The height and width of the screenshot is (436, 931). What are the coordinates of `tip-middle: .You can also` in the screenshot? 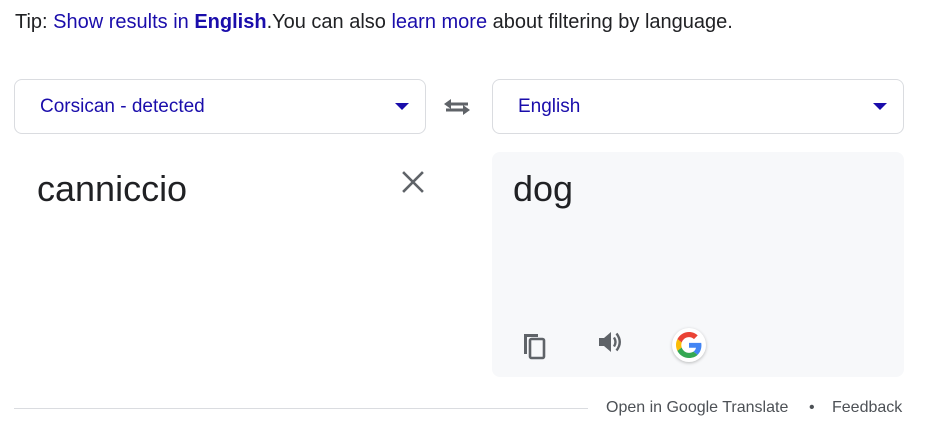 It's located at (329, 22).